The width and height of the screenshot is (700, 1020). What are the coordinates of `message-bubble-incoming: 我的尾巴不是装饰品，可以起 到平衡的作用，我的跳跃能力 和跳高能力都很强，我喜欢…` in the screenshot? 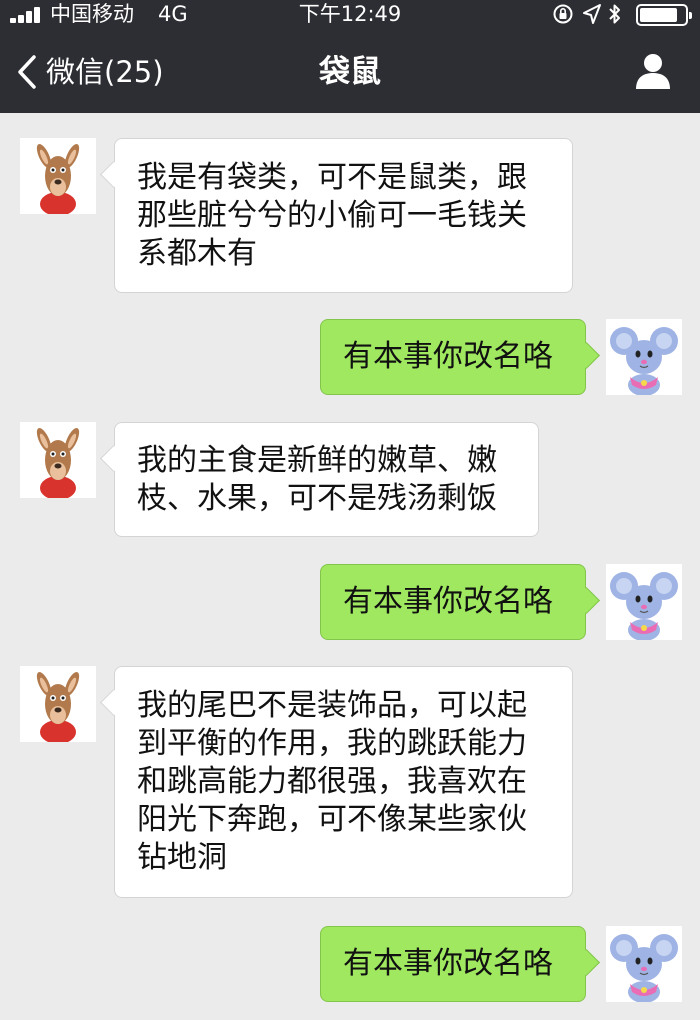 It's located at (343, 782).